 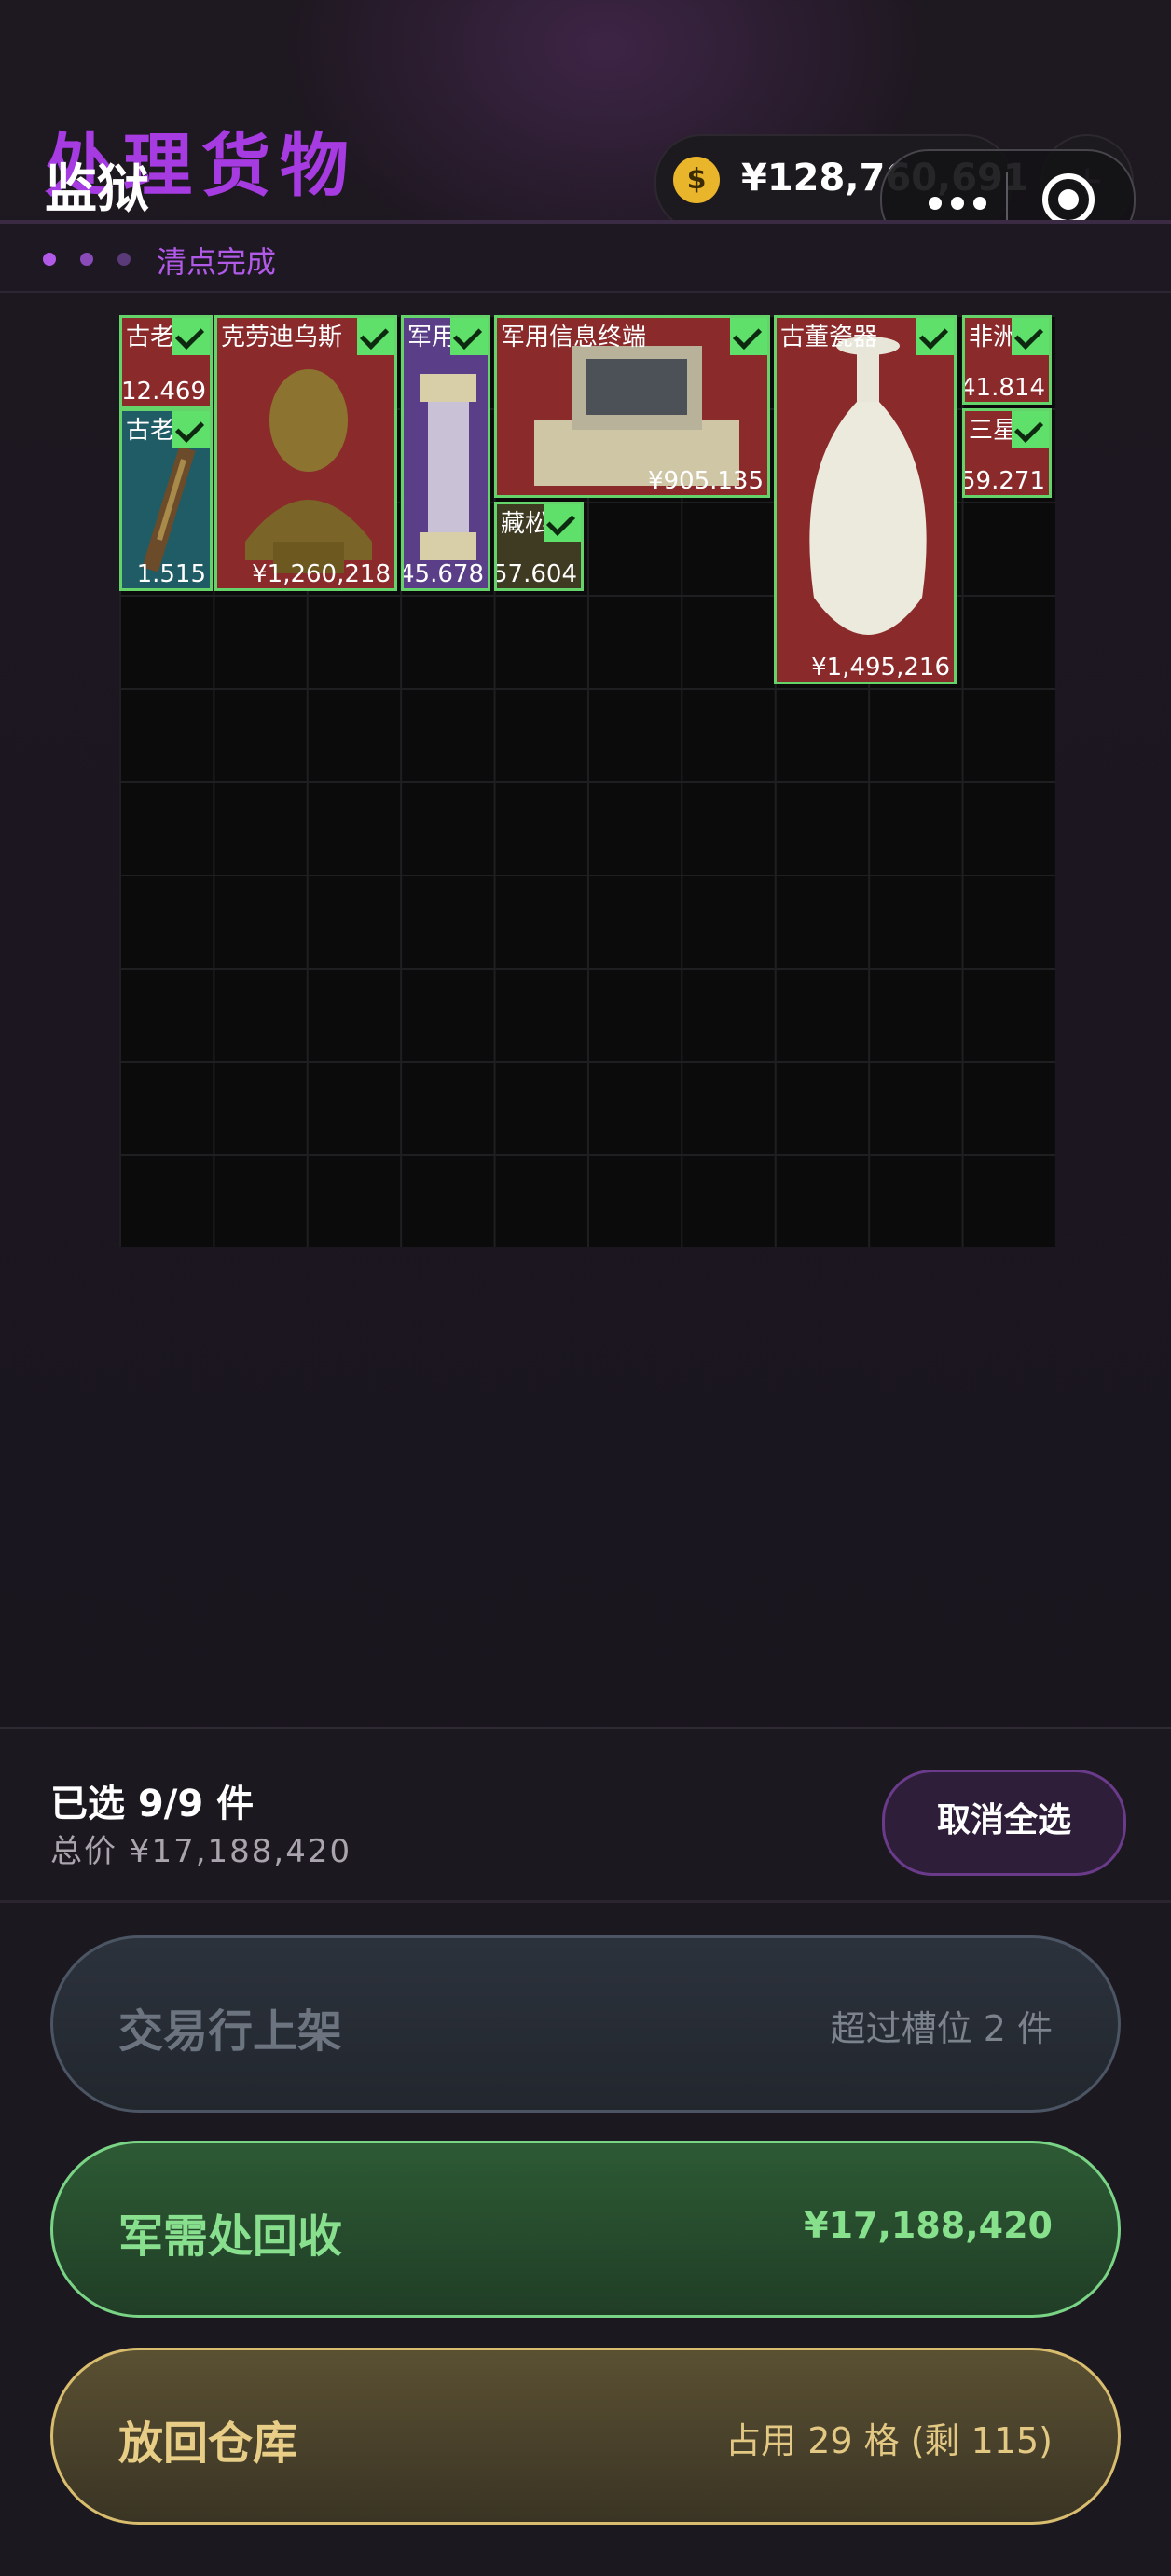 What do you see at coordinates (962, 205) in the screenshot?
I see `more-icon` at bounding box center [962, 205].